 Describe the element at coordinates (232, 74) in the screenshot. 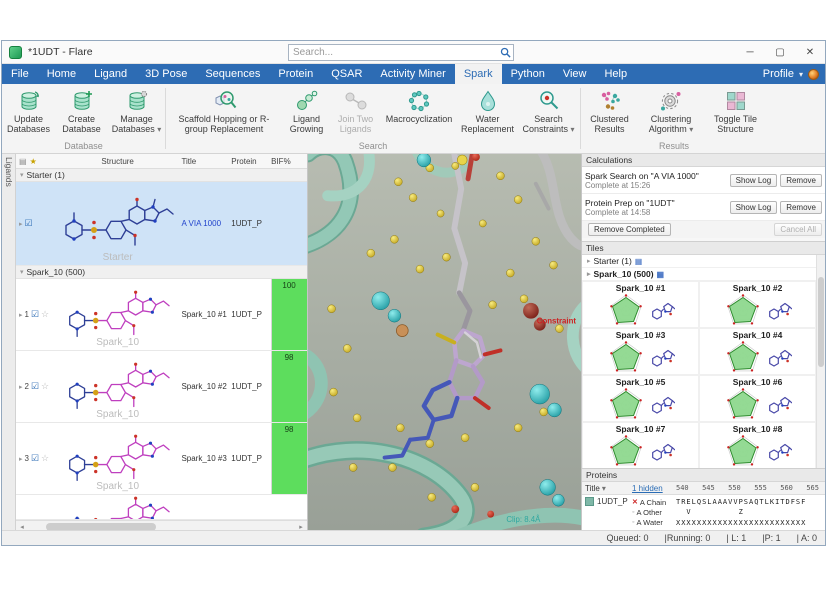

I see `tab-sequences: Sequences` at that location.